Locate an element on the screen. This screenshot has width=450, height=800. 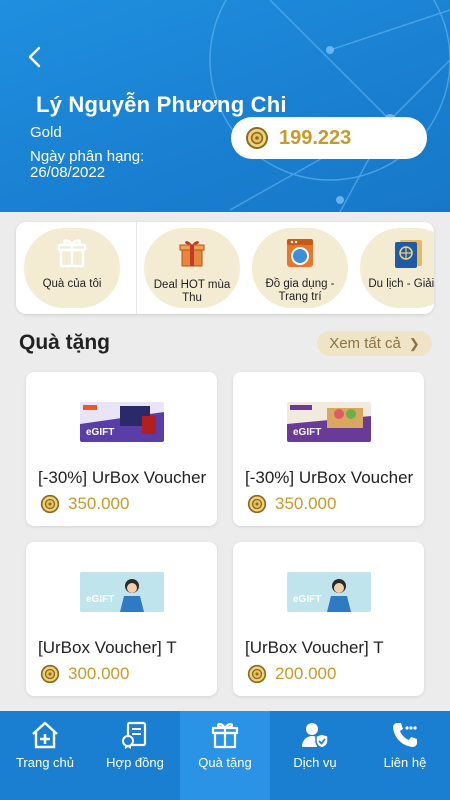
gift-box-icon is located at coordinates (192, 254).